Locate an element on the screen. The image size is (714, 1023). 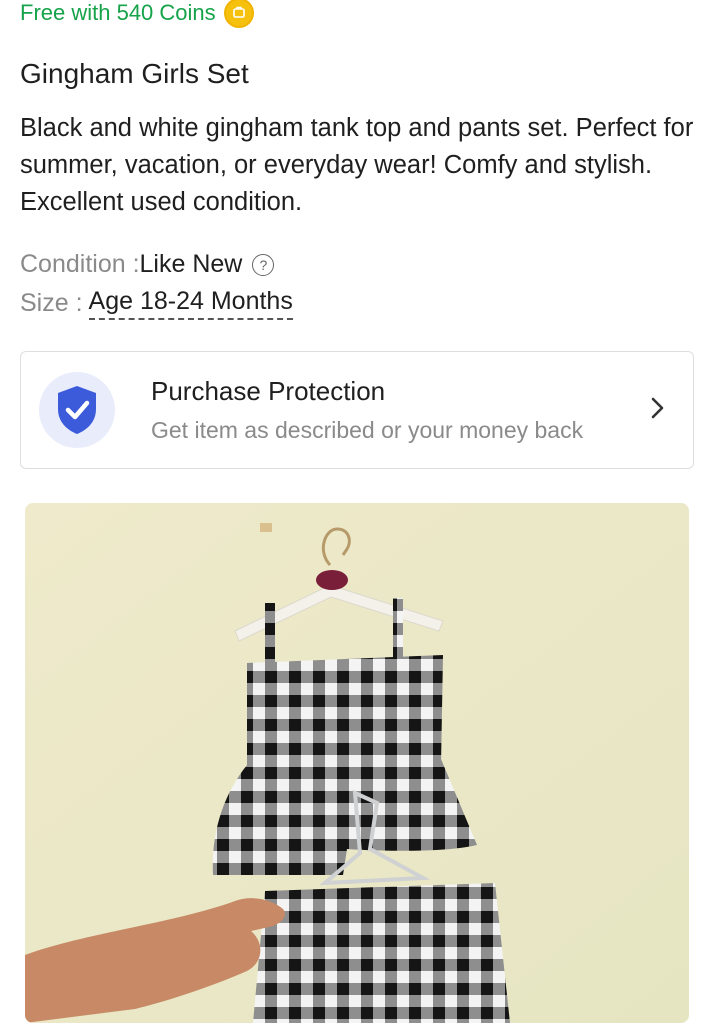
condition-label: Condition : is located at coordinates (80, 264).